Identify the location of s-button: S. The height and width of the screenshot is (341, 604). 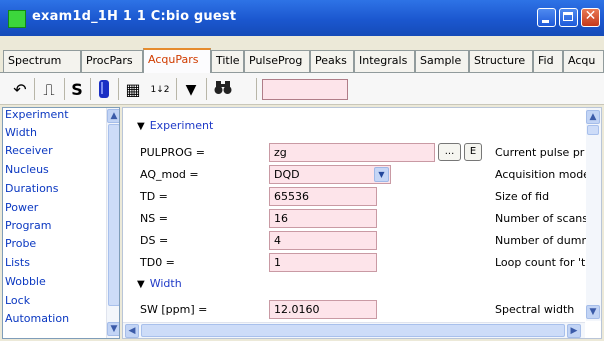
(77, 90).